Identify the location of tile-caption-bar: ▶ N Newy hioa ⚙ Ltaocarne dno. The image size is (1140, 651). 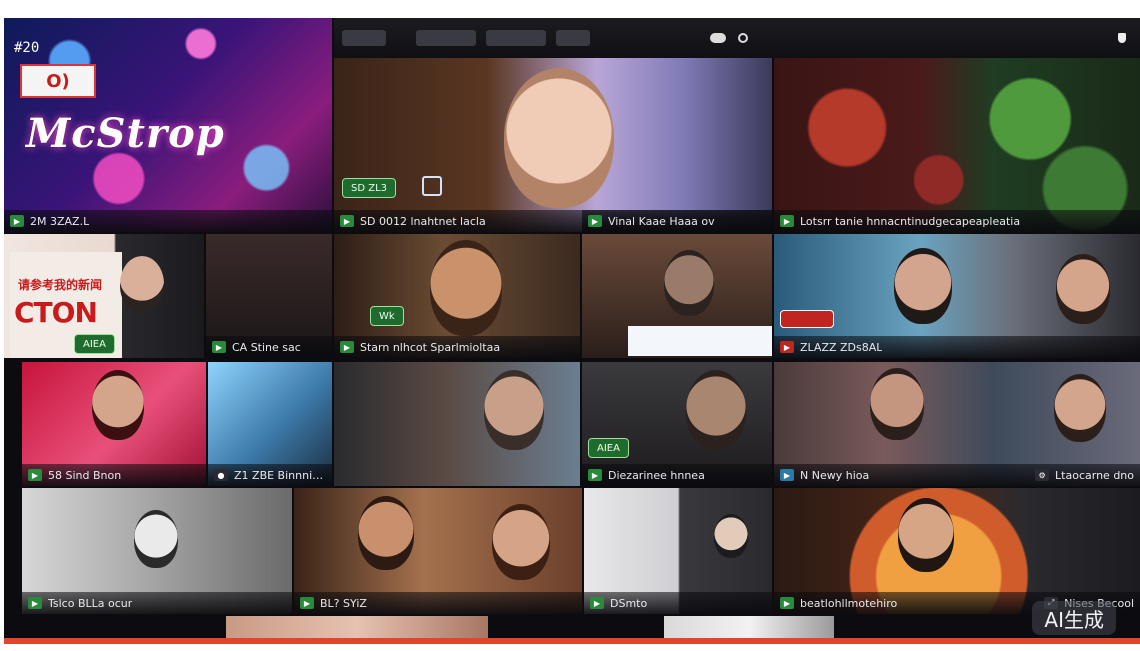
(957, 475).